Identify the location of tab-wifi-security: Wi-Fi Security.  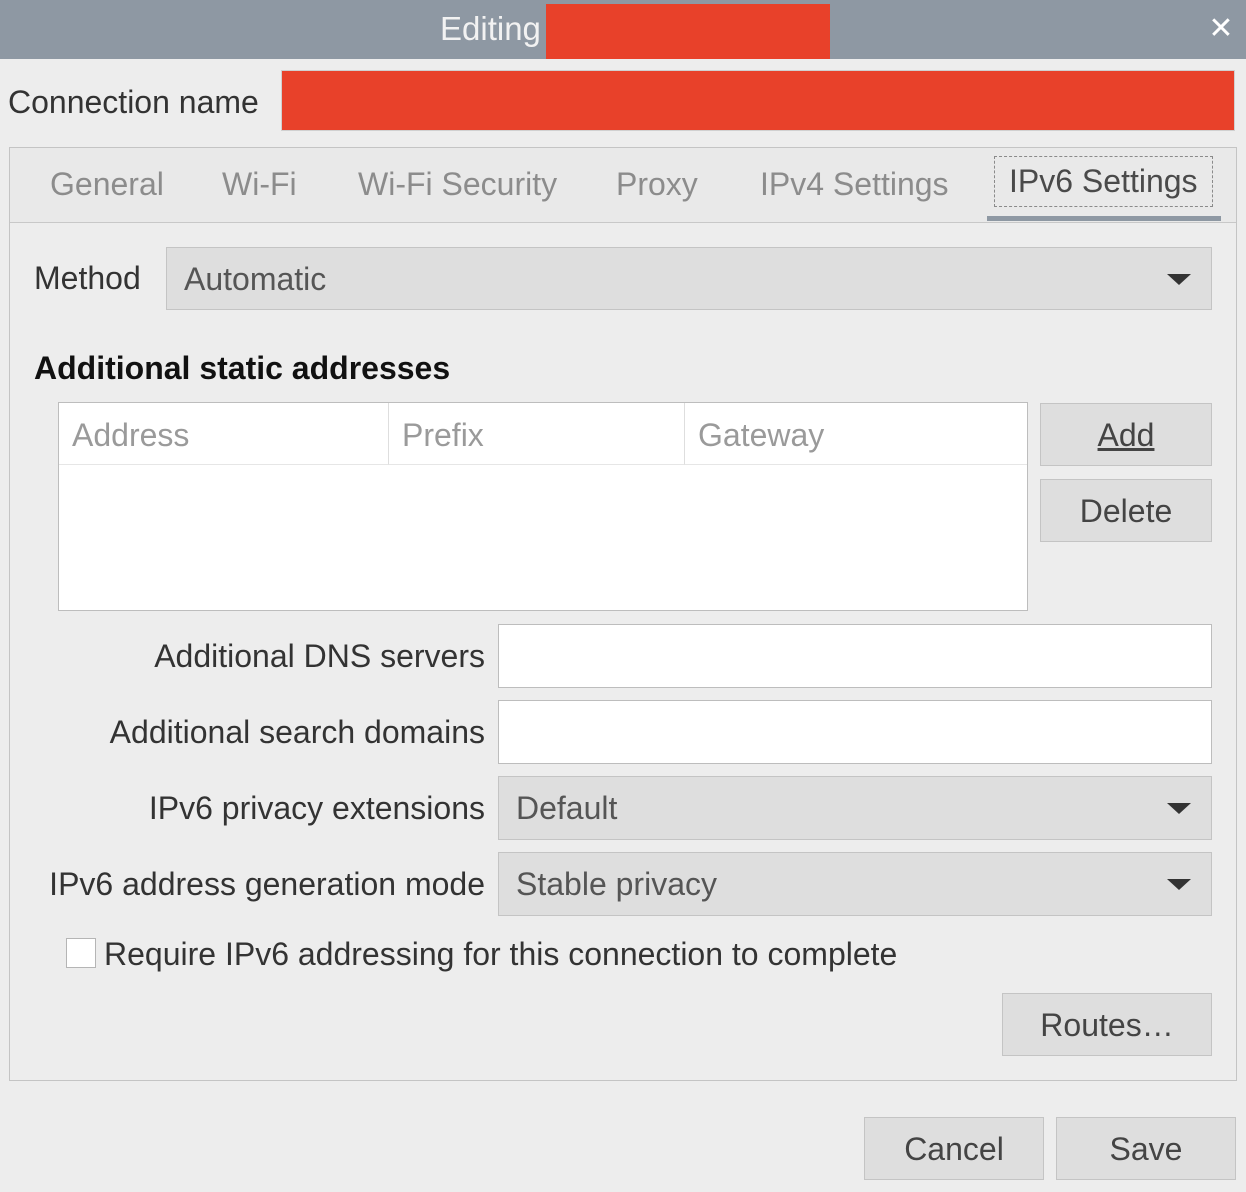
(457, 184).